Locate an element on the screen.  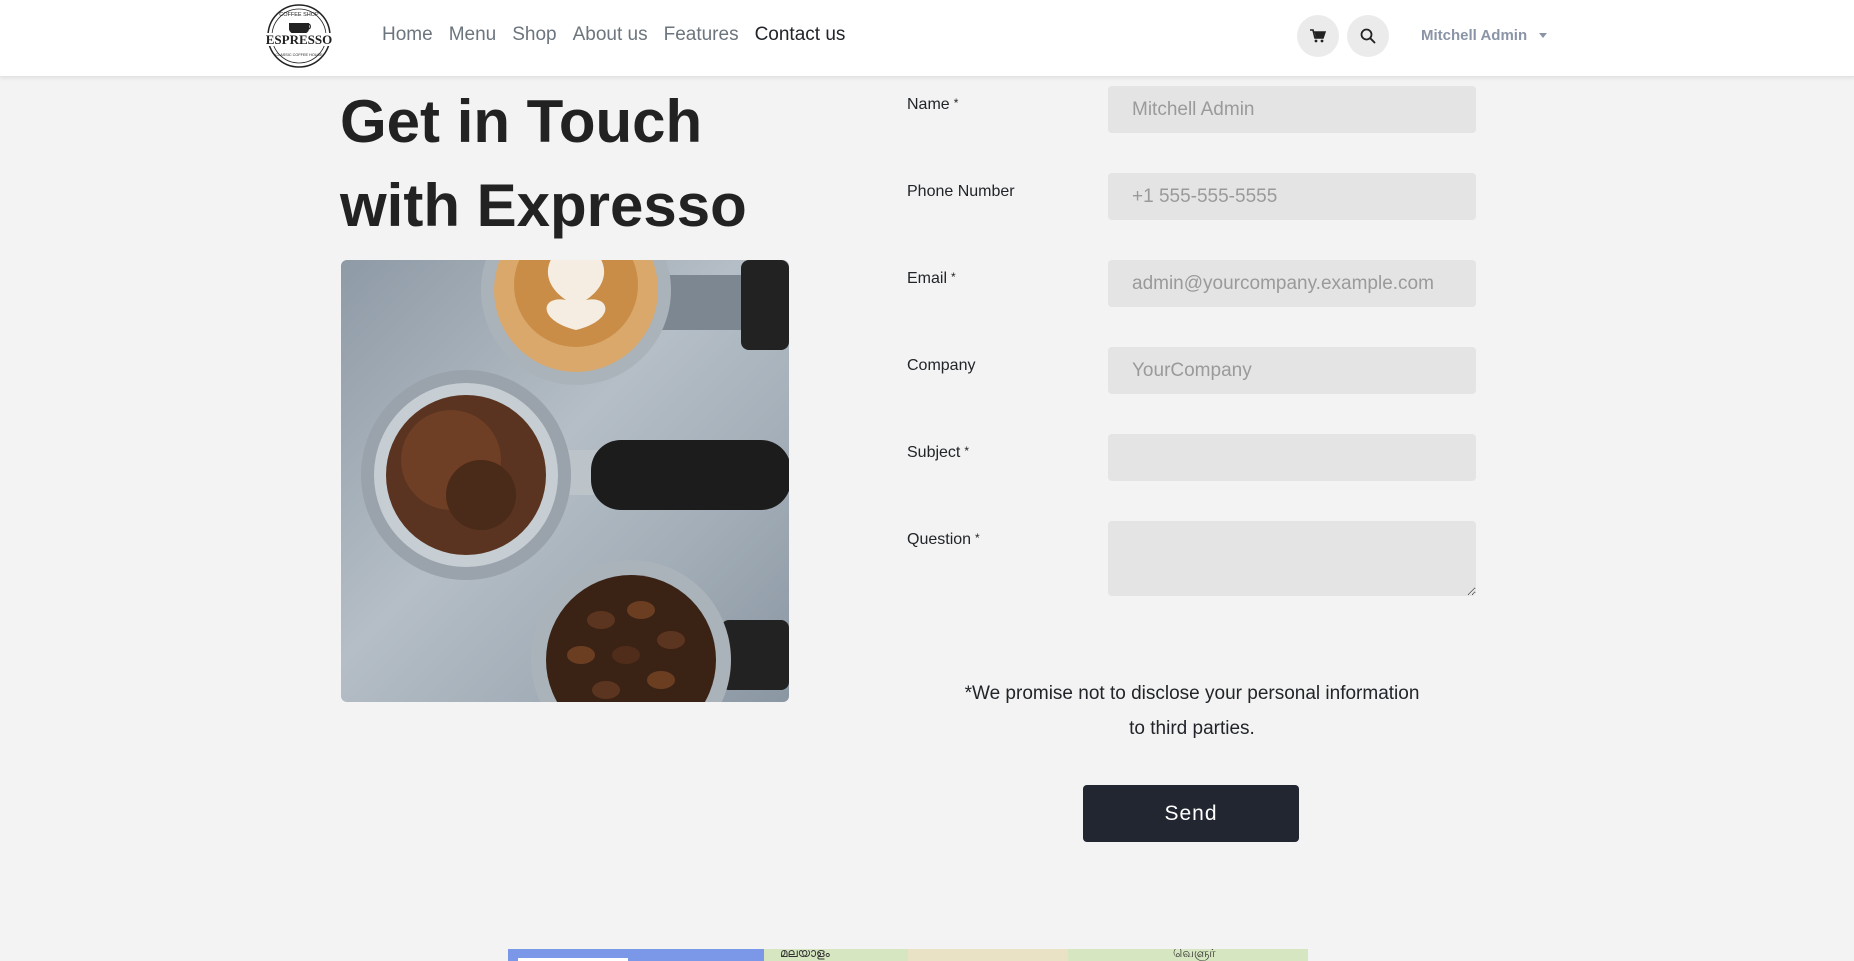
question-label: Question * is located at coordinates (943, 539).